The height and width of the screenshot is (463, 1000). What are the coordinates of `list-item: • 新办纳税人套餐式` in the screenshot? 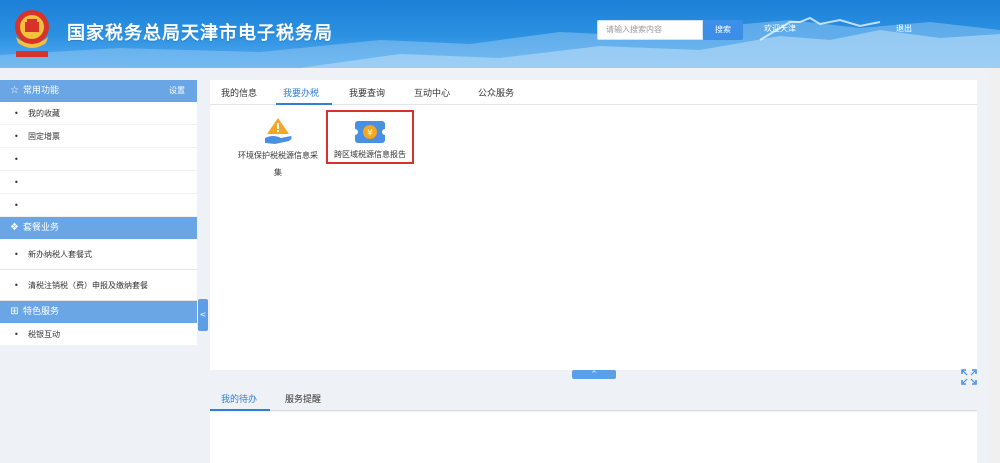 It's located at (98, 254).